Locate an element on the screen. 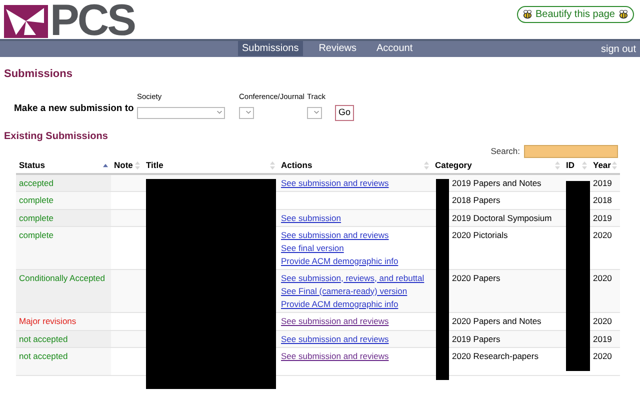 This screenshot has width=640, height=400. search-label: Search: is located at coordinates (505, 151).